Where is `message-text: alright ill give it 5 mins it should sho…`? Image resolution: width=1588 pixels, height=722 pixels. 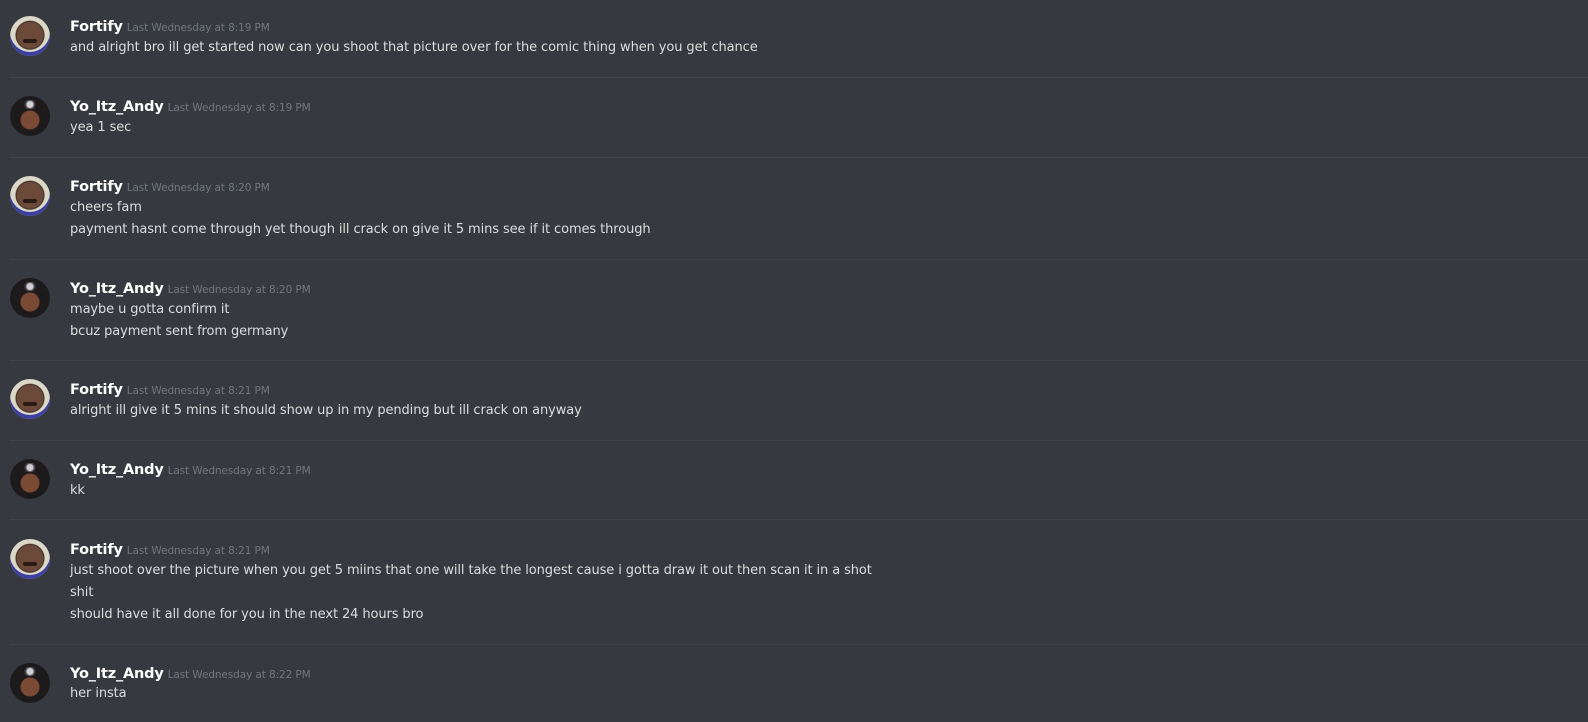 message-text: alright ill give it 5 mins it should sho… is located at coordinates (326, 410).